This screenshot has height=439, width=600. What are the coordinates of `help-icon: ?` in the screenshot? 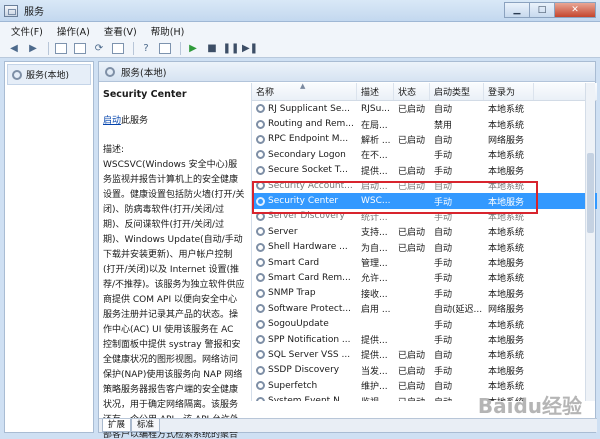 It's located at (146, 49).